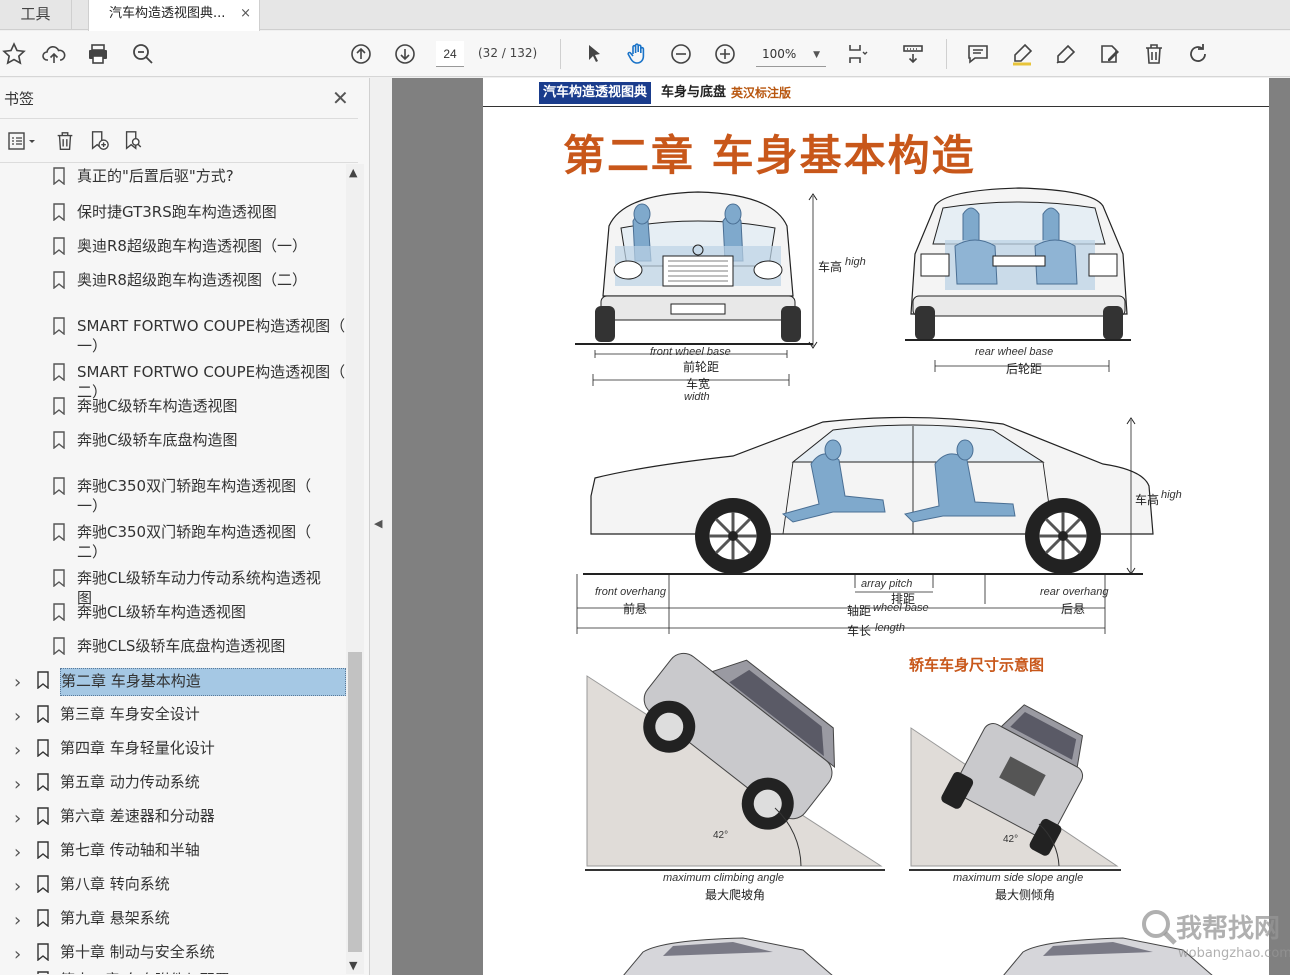 Image resolution: width=1290 pixels, height=975 pixels. Describe the element at coordinates (1022, 54) in the screenshot. I see `highlight-pen-icon` at that location.